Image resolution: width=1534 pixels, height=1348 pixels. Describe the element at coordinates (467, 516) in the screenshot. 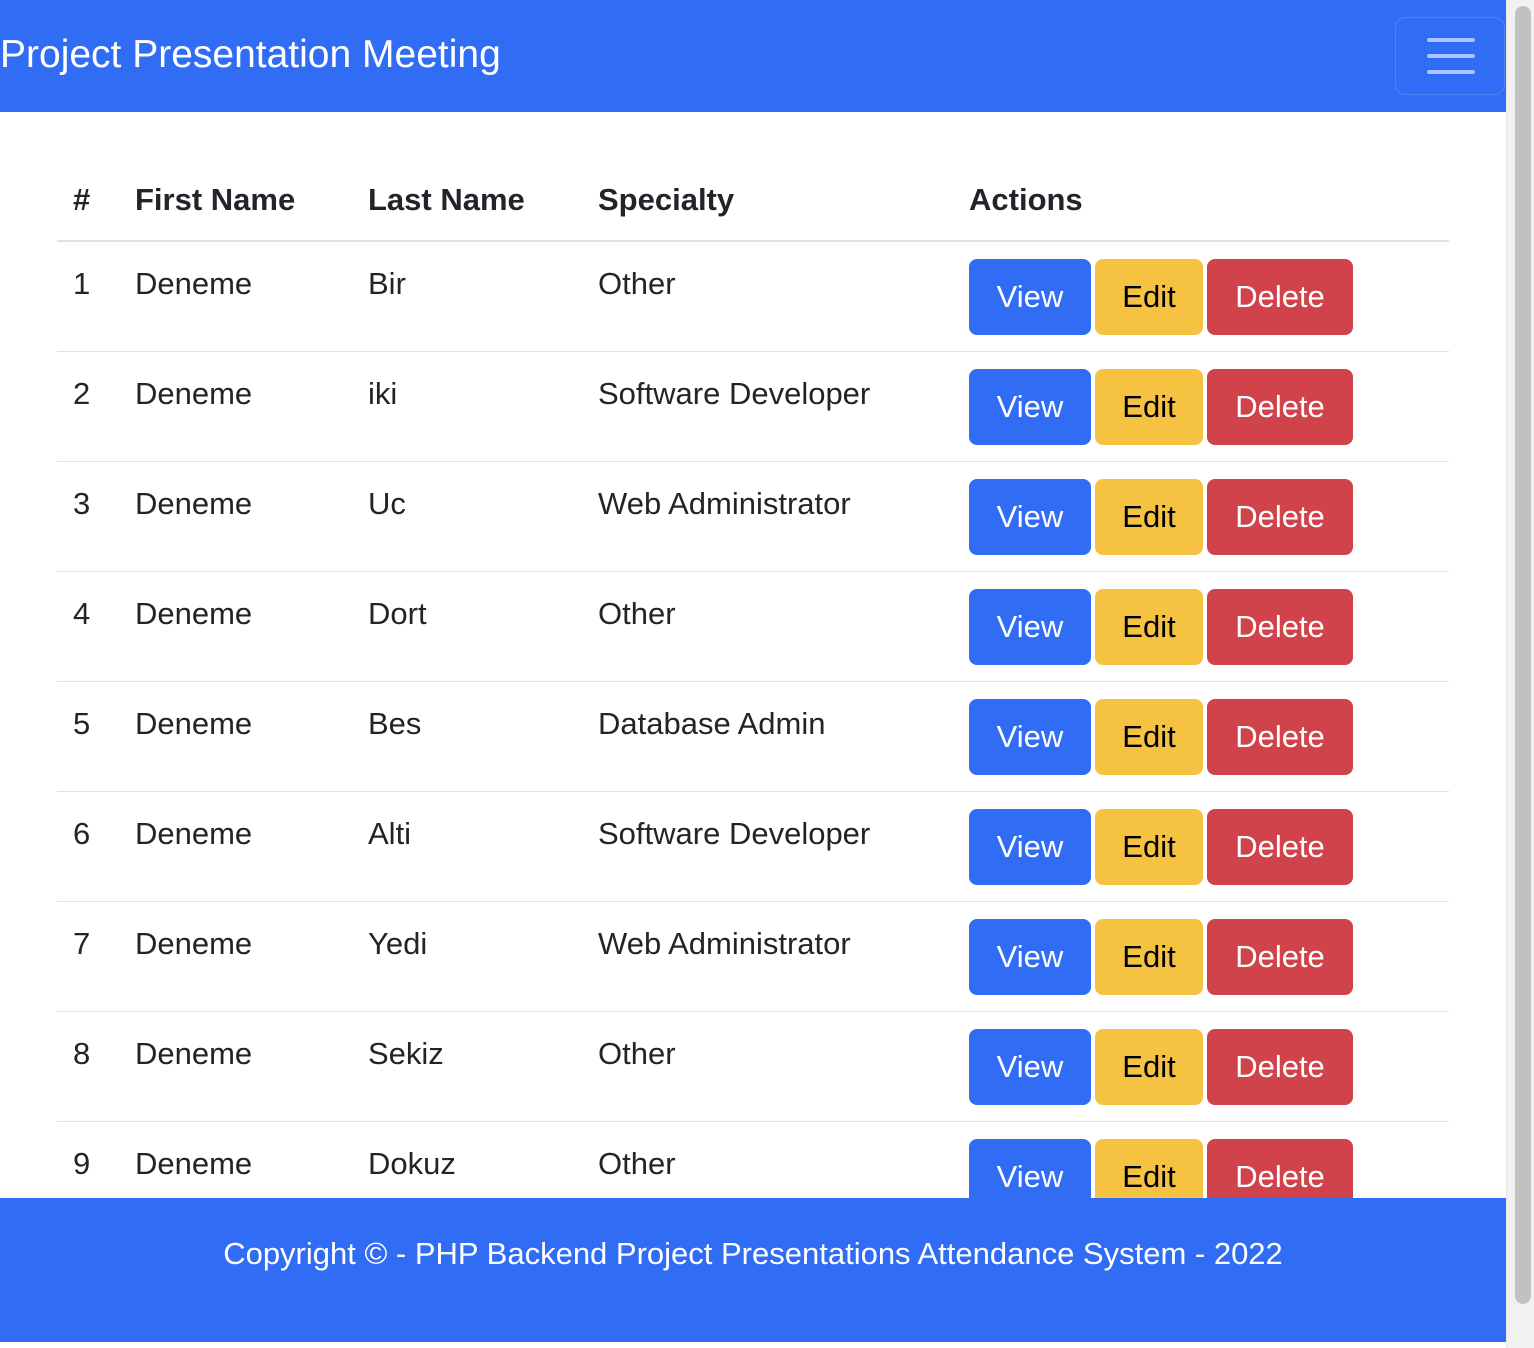

I see `cell-last-name: Uc` at that location.